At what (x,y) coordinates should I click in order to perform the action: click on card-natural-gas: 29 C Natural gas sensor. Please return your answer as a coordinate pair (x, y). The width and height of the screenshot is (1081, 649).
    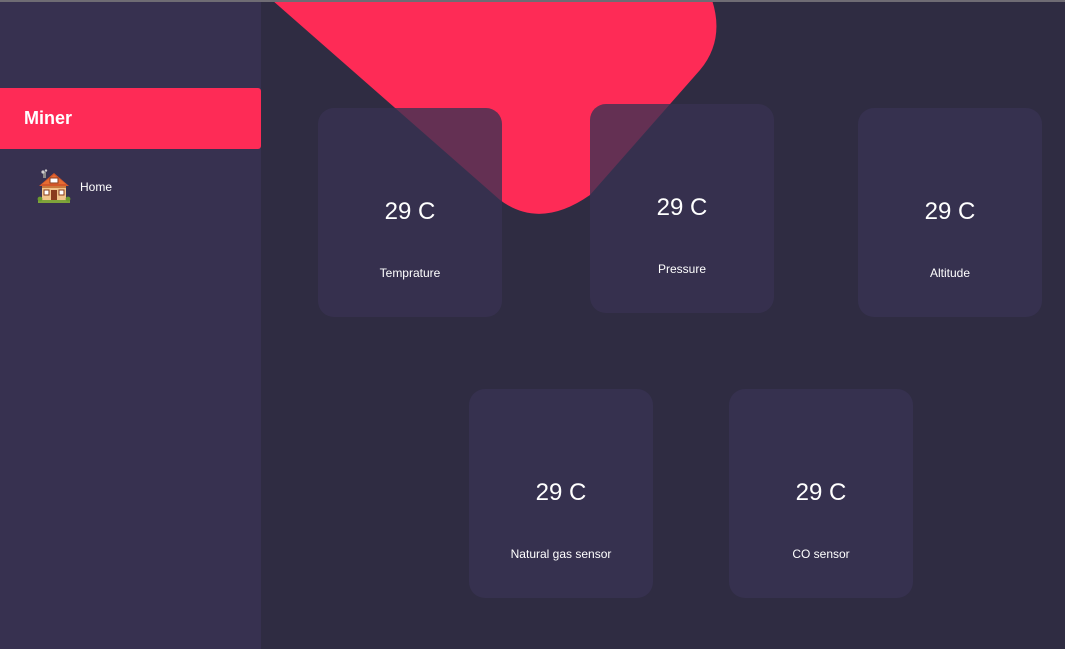
    Looking at the image, I should click on (561, 493).